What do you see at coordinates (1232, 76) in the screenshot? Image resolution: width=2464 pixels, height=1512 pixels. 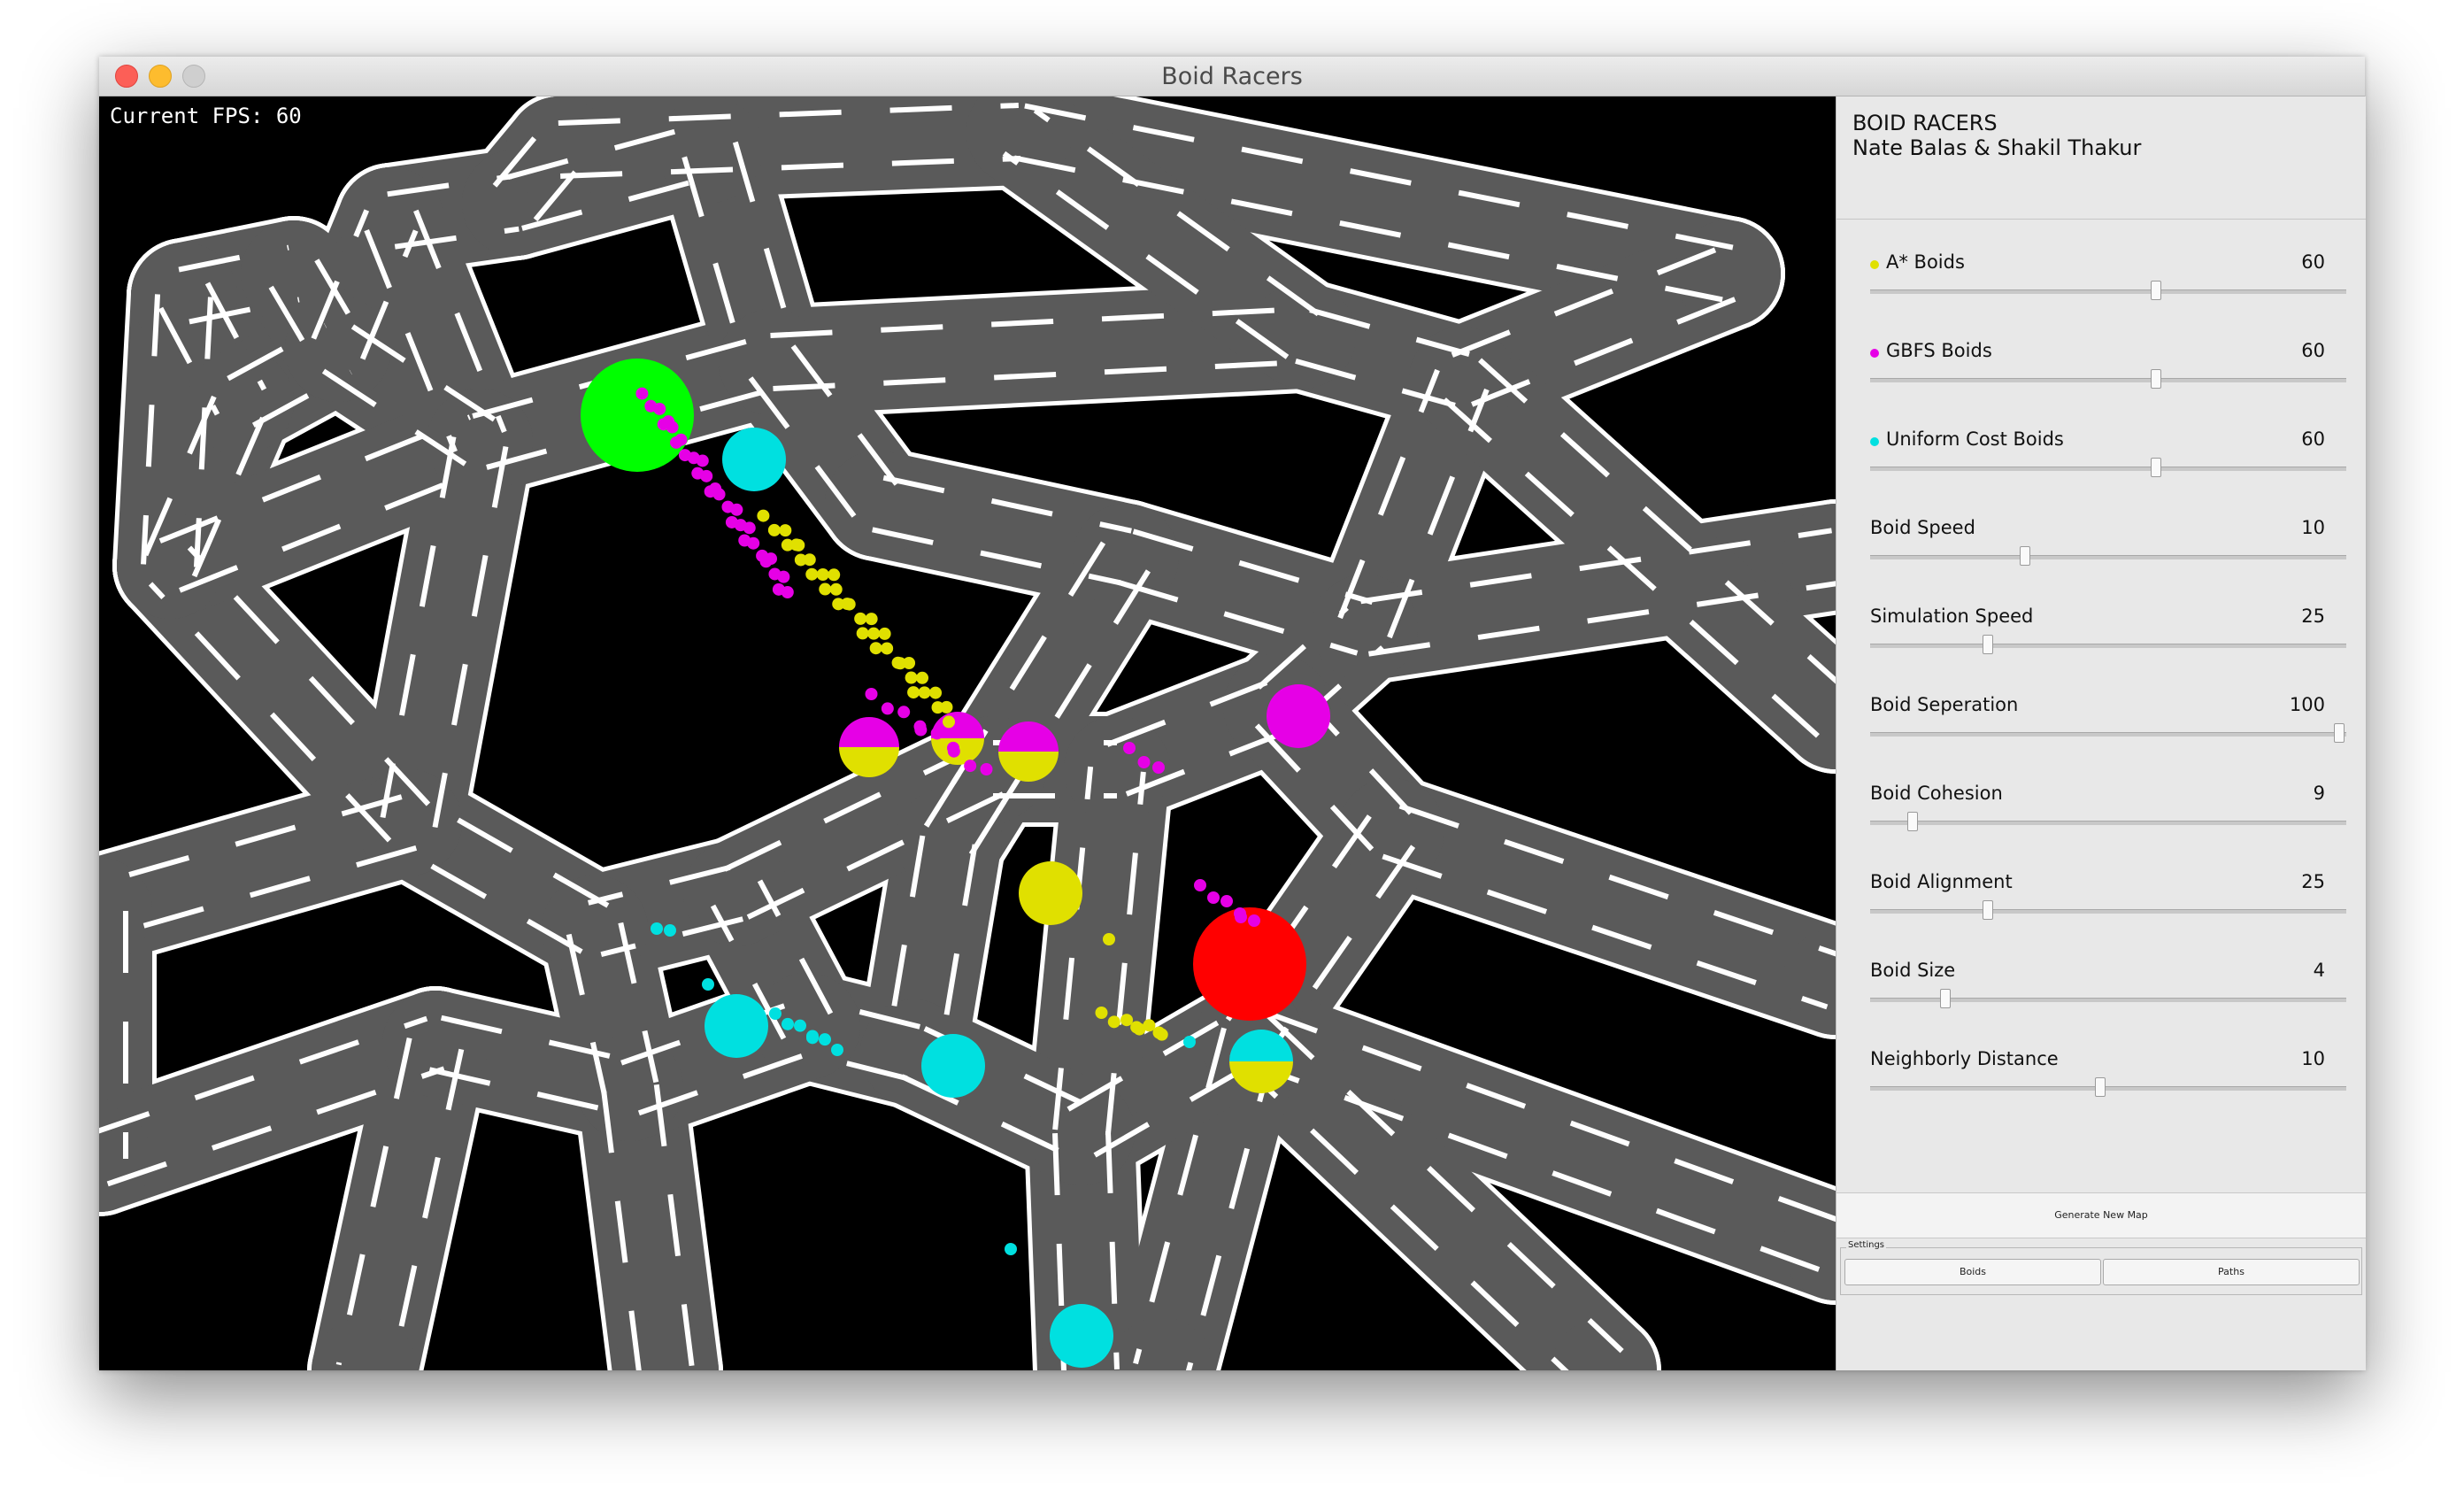 I see `title-bar: Boid Racers` at bounding box center [1232, 76].